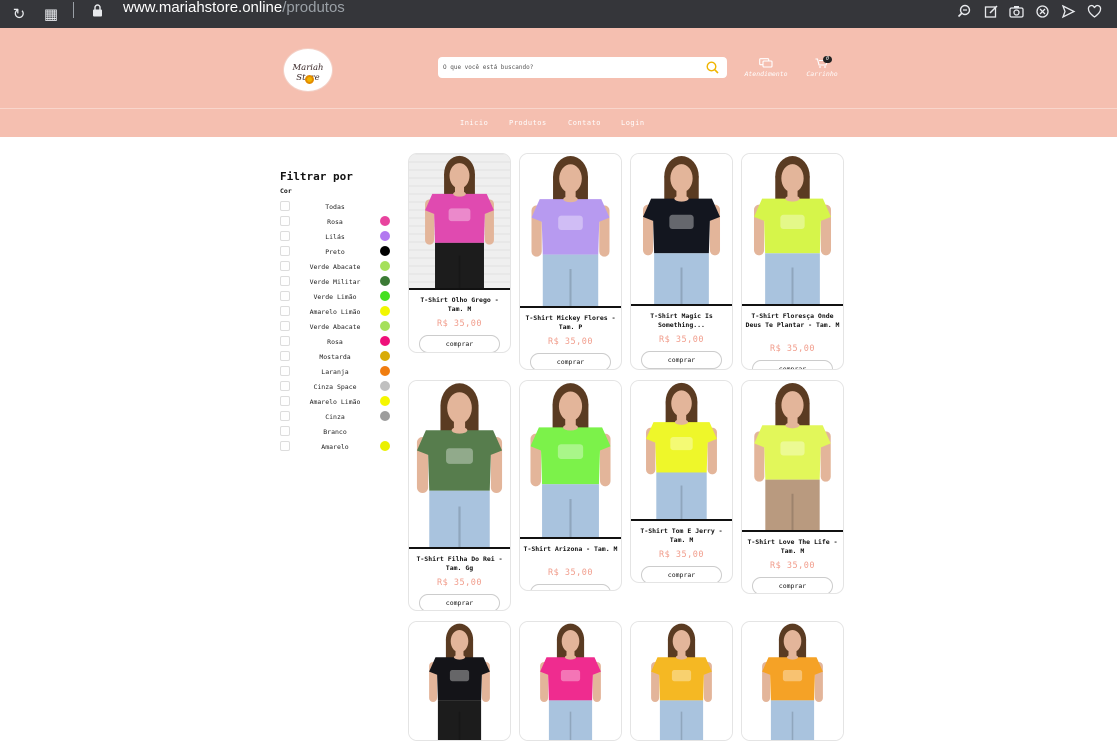 The image size is (1117, 741). What do you see at coordinates (337, 208) in the screenshot?
I see `filter-option: Todas` at bounding box center [337, 208].